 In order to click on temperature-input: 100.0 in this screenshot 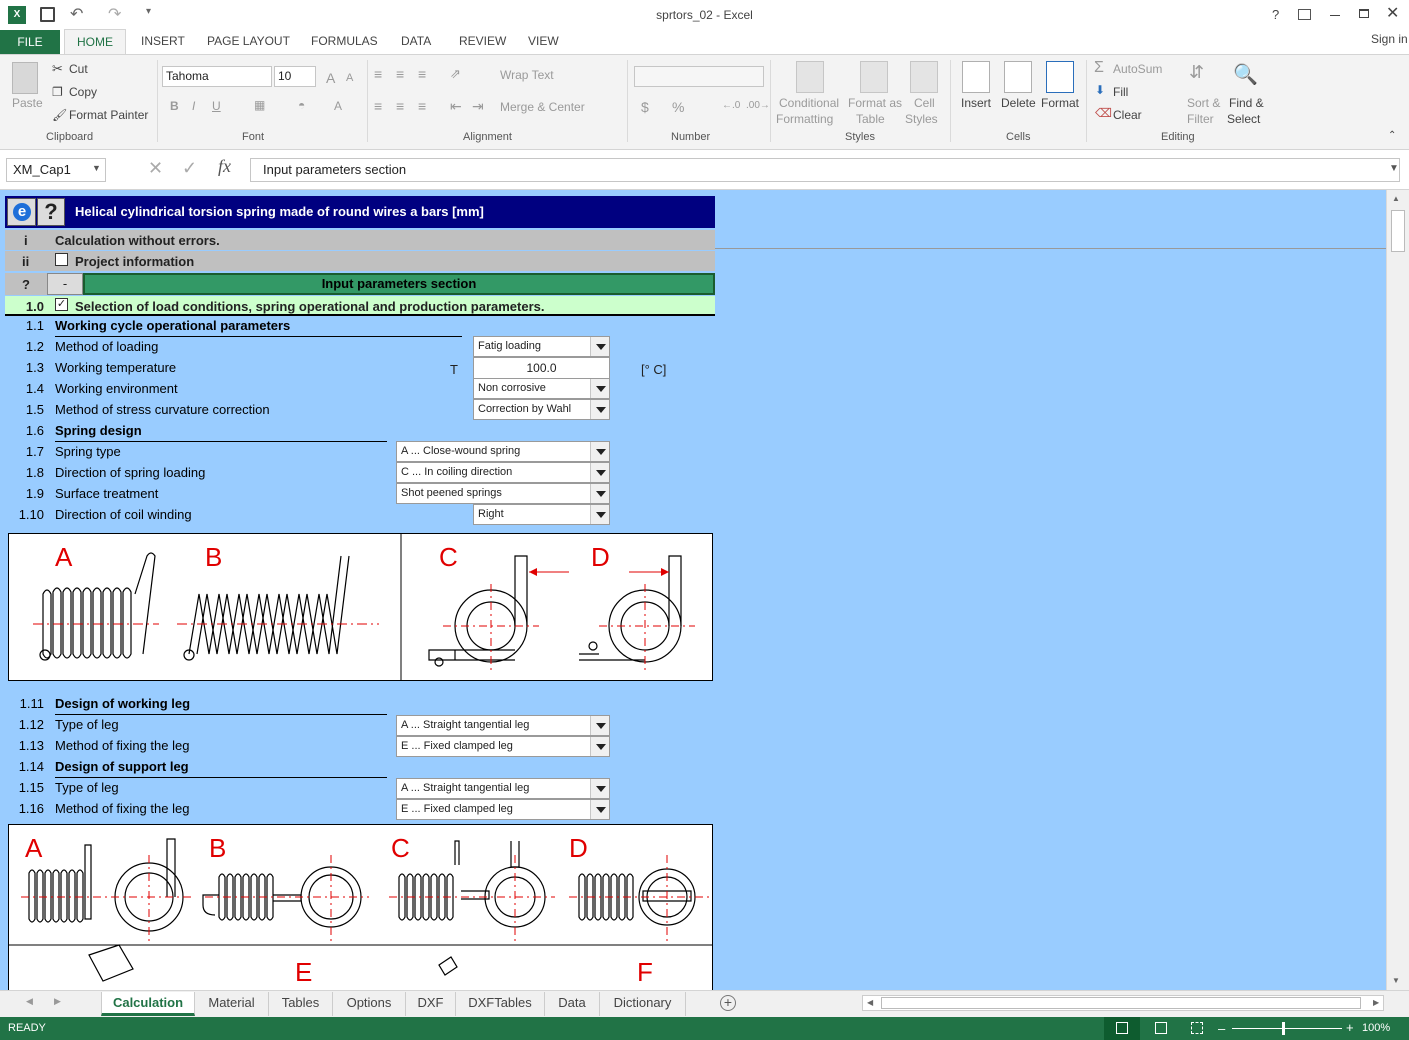, I will do `click(541, 368)`.